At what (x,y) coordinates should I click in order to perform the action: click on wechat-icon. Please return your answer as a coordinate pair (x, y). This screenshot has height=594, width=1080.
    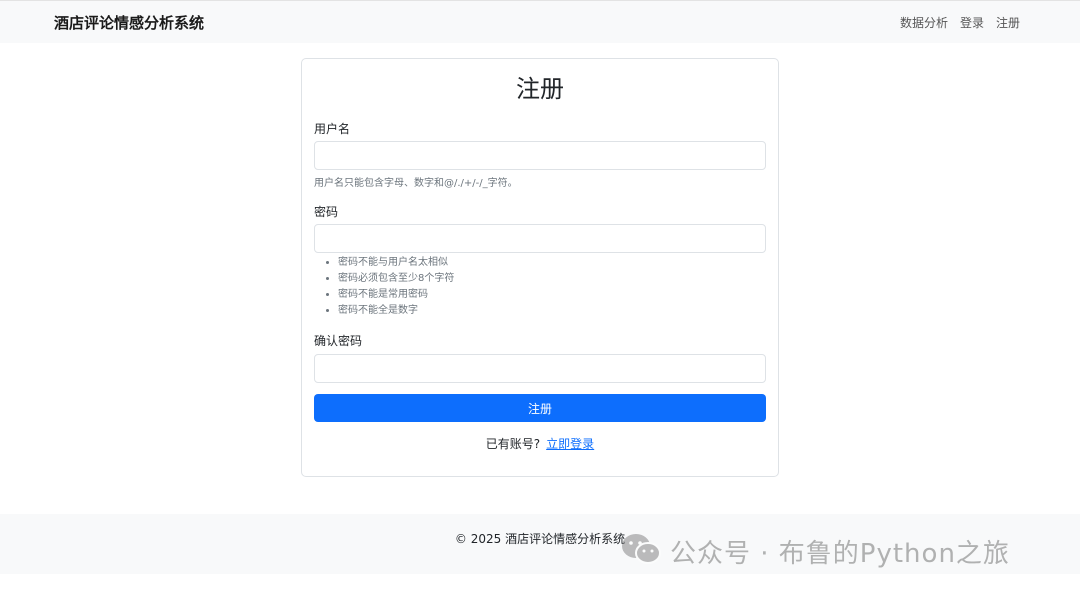
    Looking at the image, I should click on (641, 551).